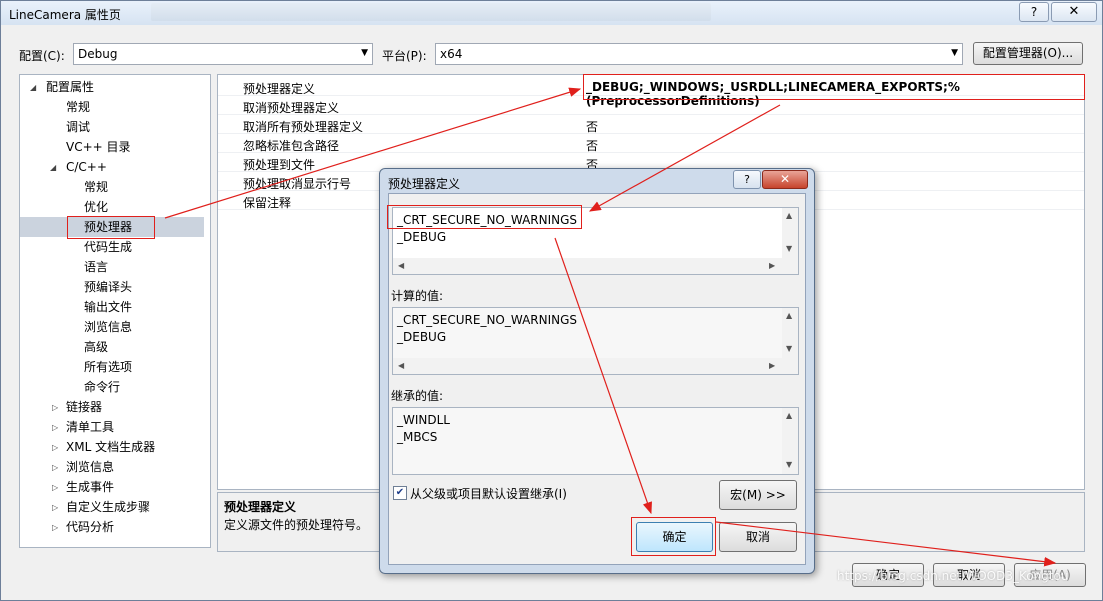 The width and height of the screenshot is (1103, 601). Describe the element at coordinates (373, 153) in the screenshot. I see `arrow-tree-to-grid` at that location.